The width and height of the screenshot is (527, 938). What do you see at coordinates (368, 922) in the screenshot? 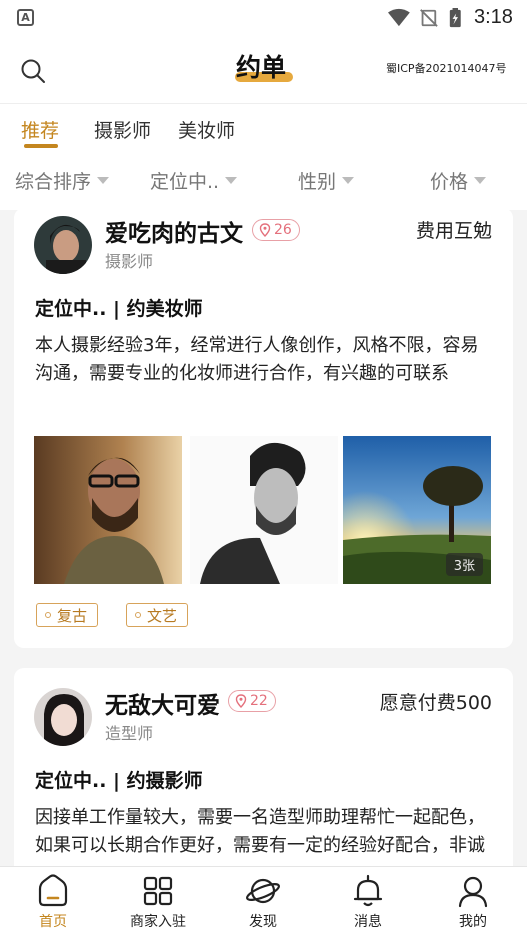
I see `nav-messages-label: 消息` at bounding box center [368, 922].